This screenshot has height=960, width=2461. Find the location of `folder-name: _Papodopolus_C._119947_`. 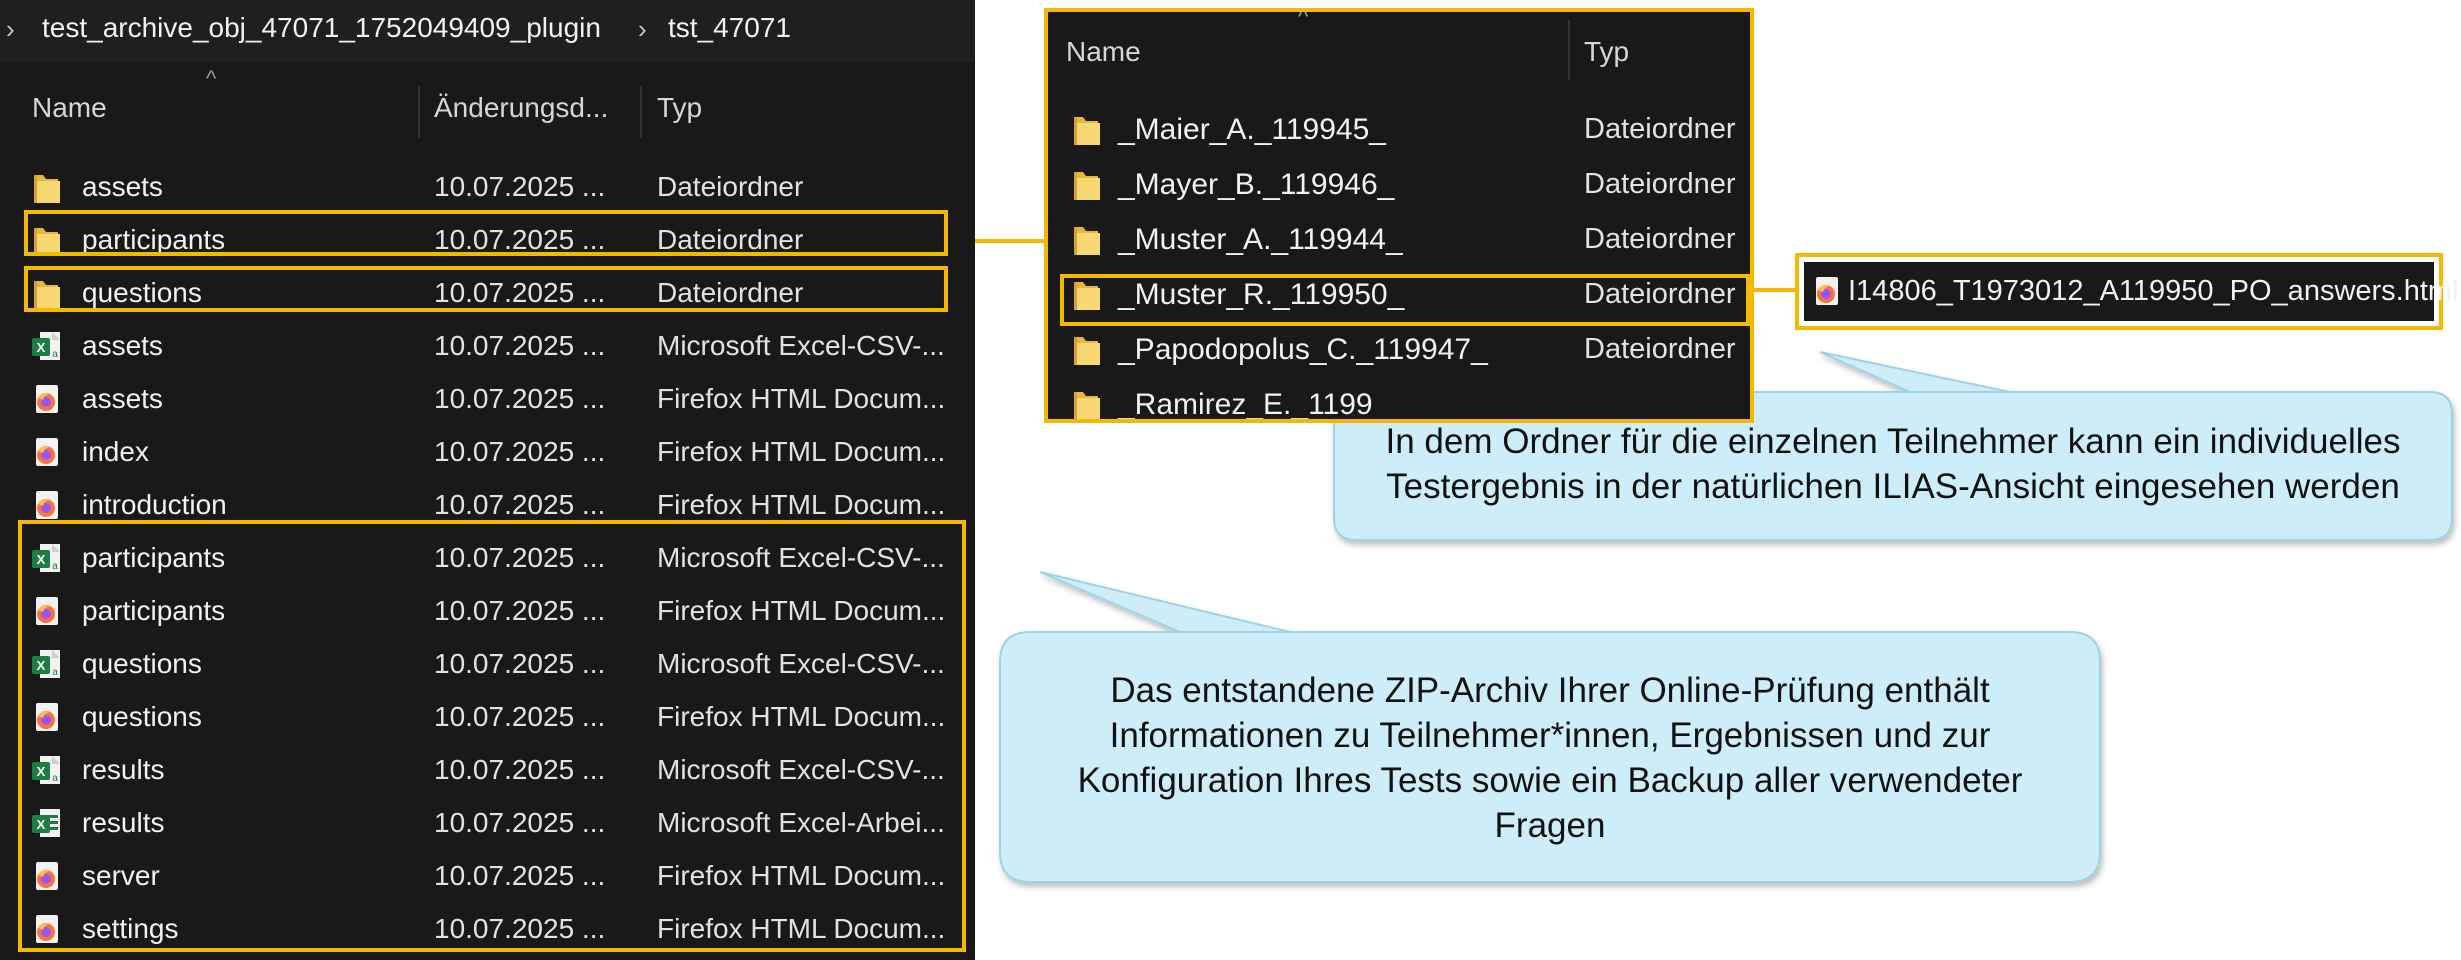

folder-name: _Papodopolus_C._119947_ is located at coordinates (1303, 349).